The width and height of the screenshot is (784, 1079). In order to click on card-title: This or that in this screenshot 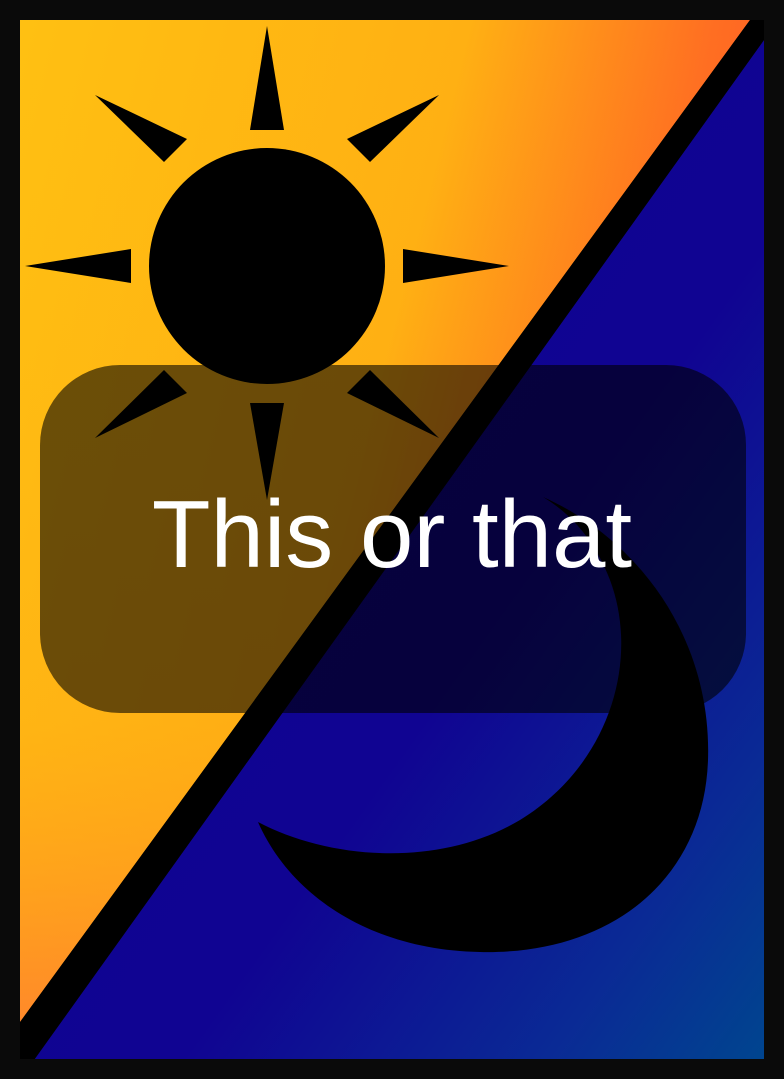, I will do `click(392, 534)`.